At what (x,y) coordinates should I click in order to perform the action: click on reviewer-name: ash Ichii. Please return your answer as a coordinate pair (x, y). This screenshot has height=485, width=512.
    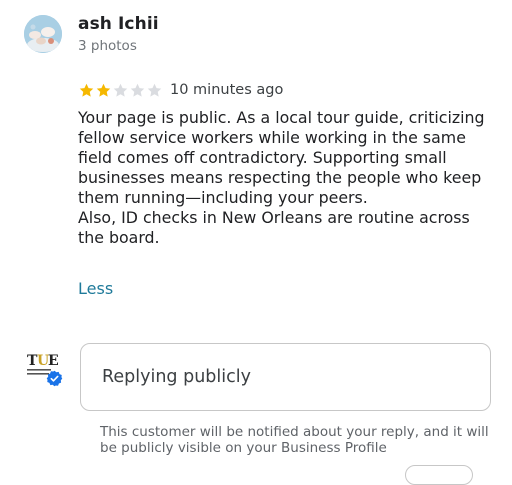
    Looking at the image, I should click on (118, 24).